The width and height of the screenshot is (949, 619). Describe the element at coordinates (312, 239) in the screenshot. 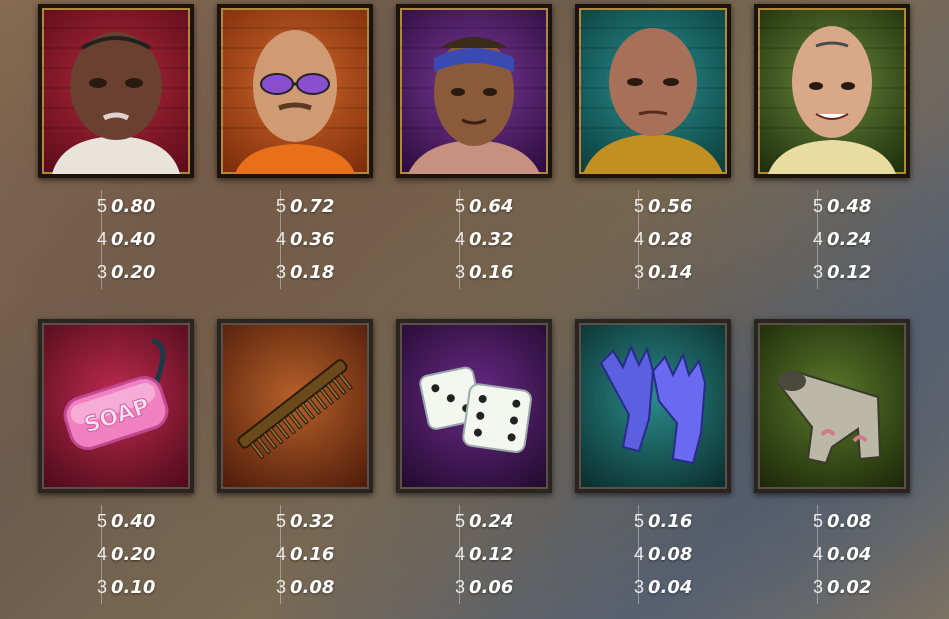

I see `pay-value: 0.36` at that location.